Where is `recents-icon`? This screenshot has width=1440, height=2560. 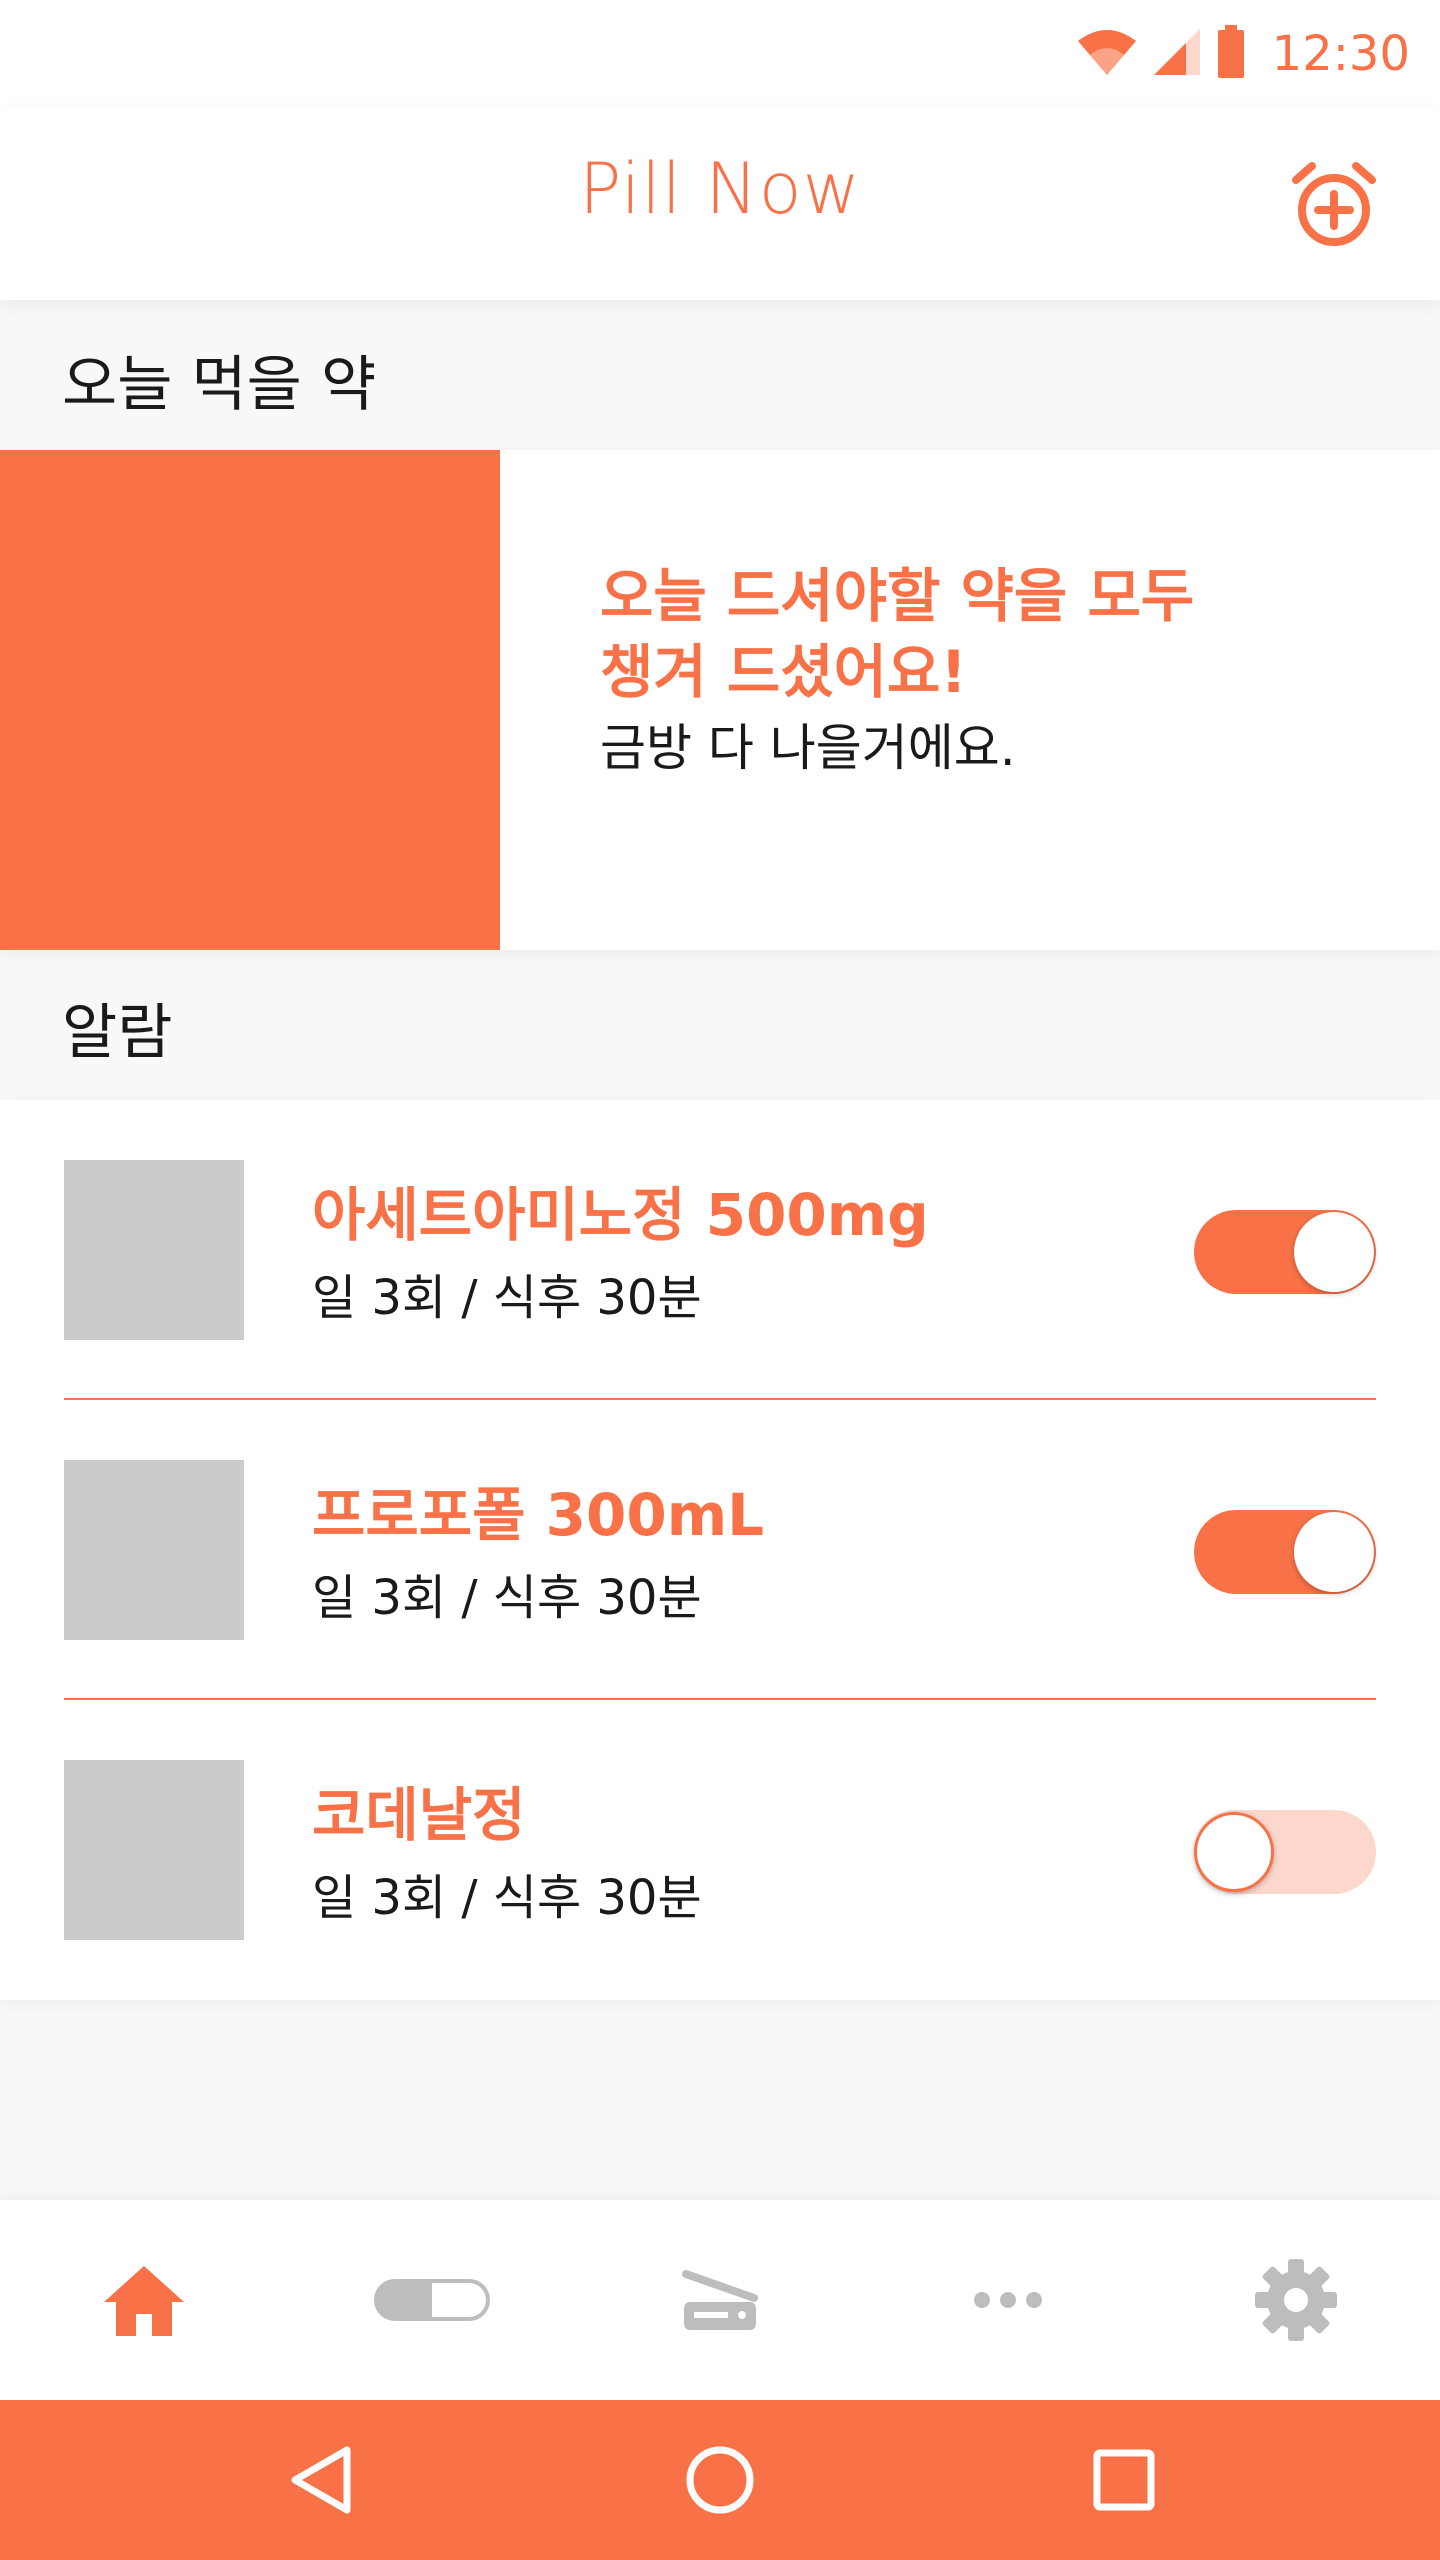 recents-icon is located at coordinates (1124, 2480).